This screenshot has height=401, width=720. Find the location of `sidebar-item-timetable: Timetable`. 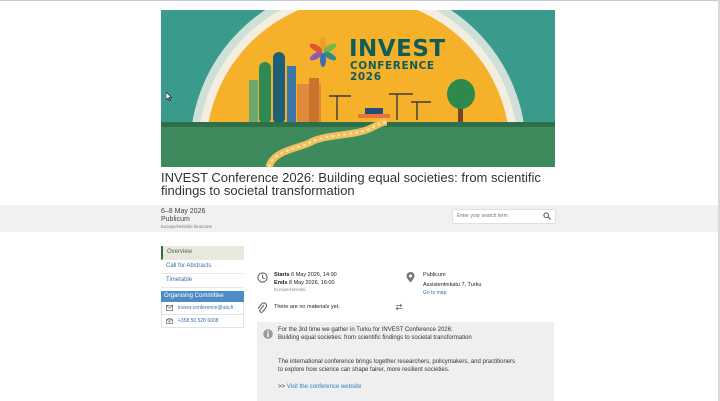

sidebar-item-timetable: Timetable is located at coordinates (202, 281).